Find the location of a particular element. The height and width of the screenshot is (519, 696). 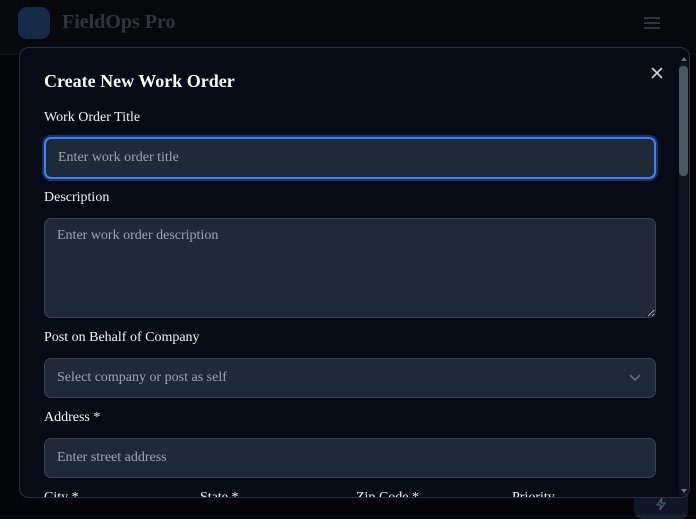

company-select-value: Select company or post as self is located at coordinates (142, 377).